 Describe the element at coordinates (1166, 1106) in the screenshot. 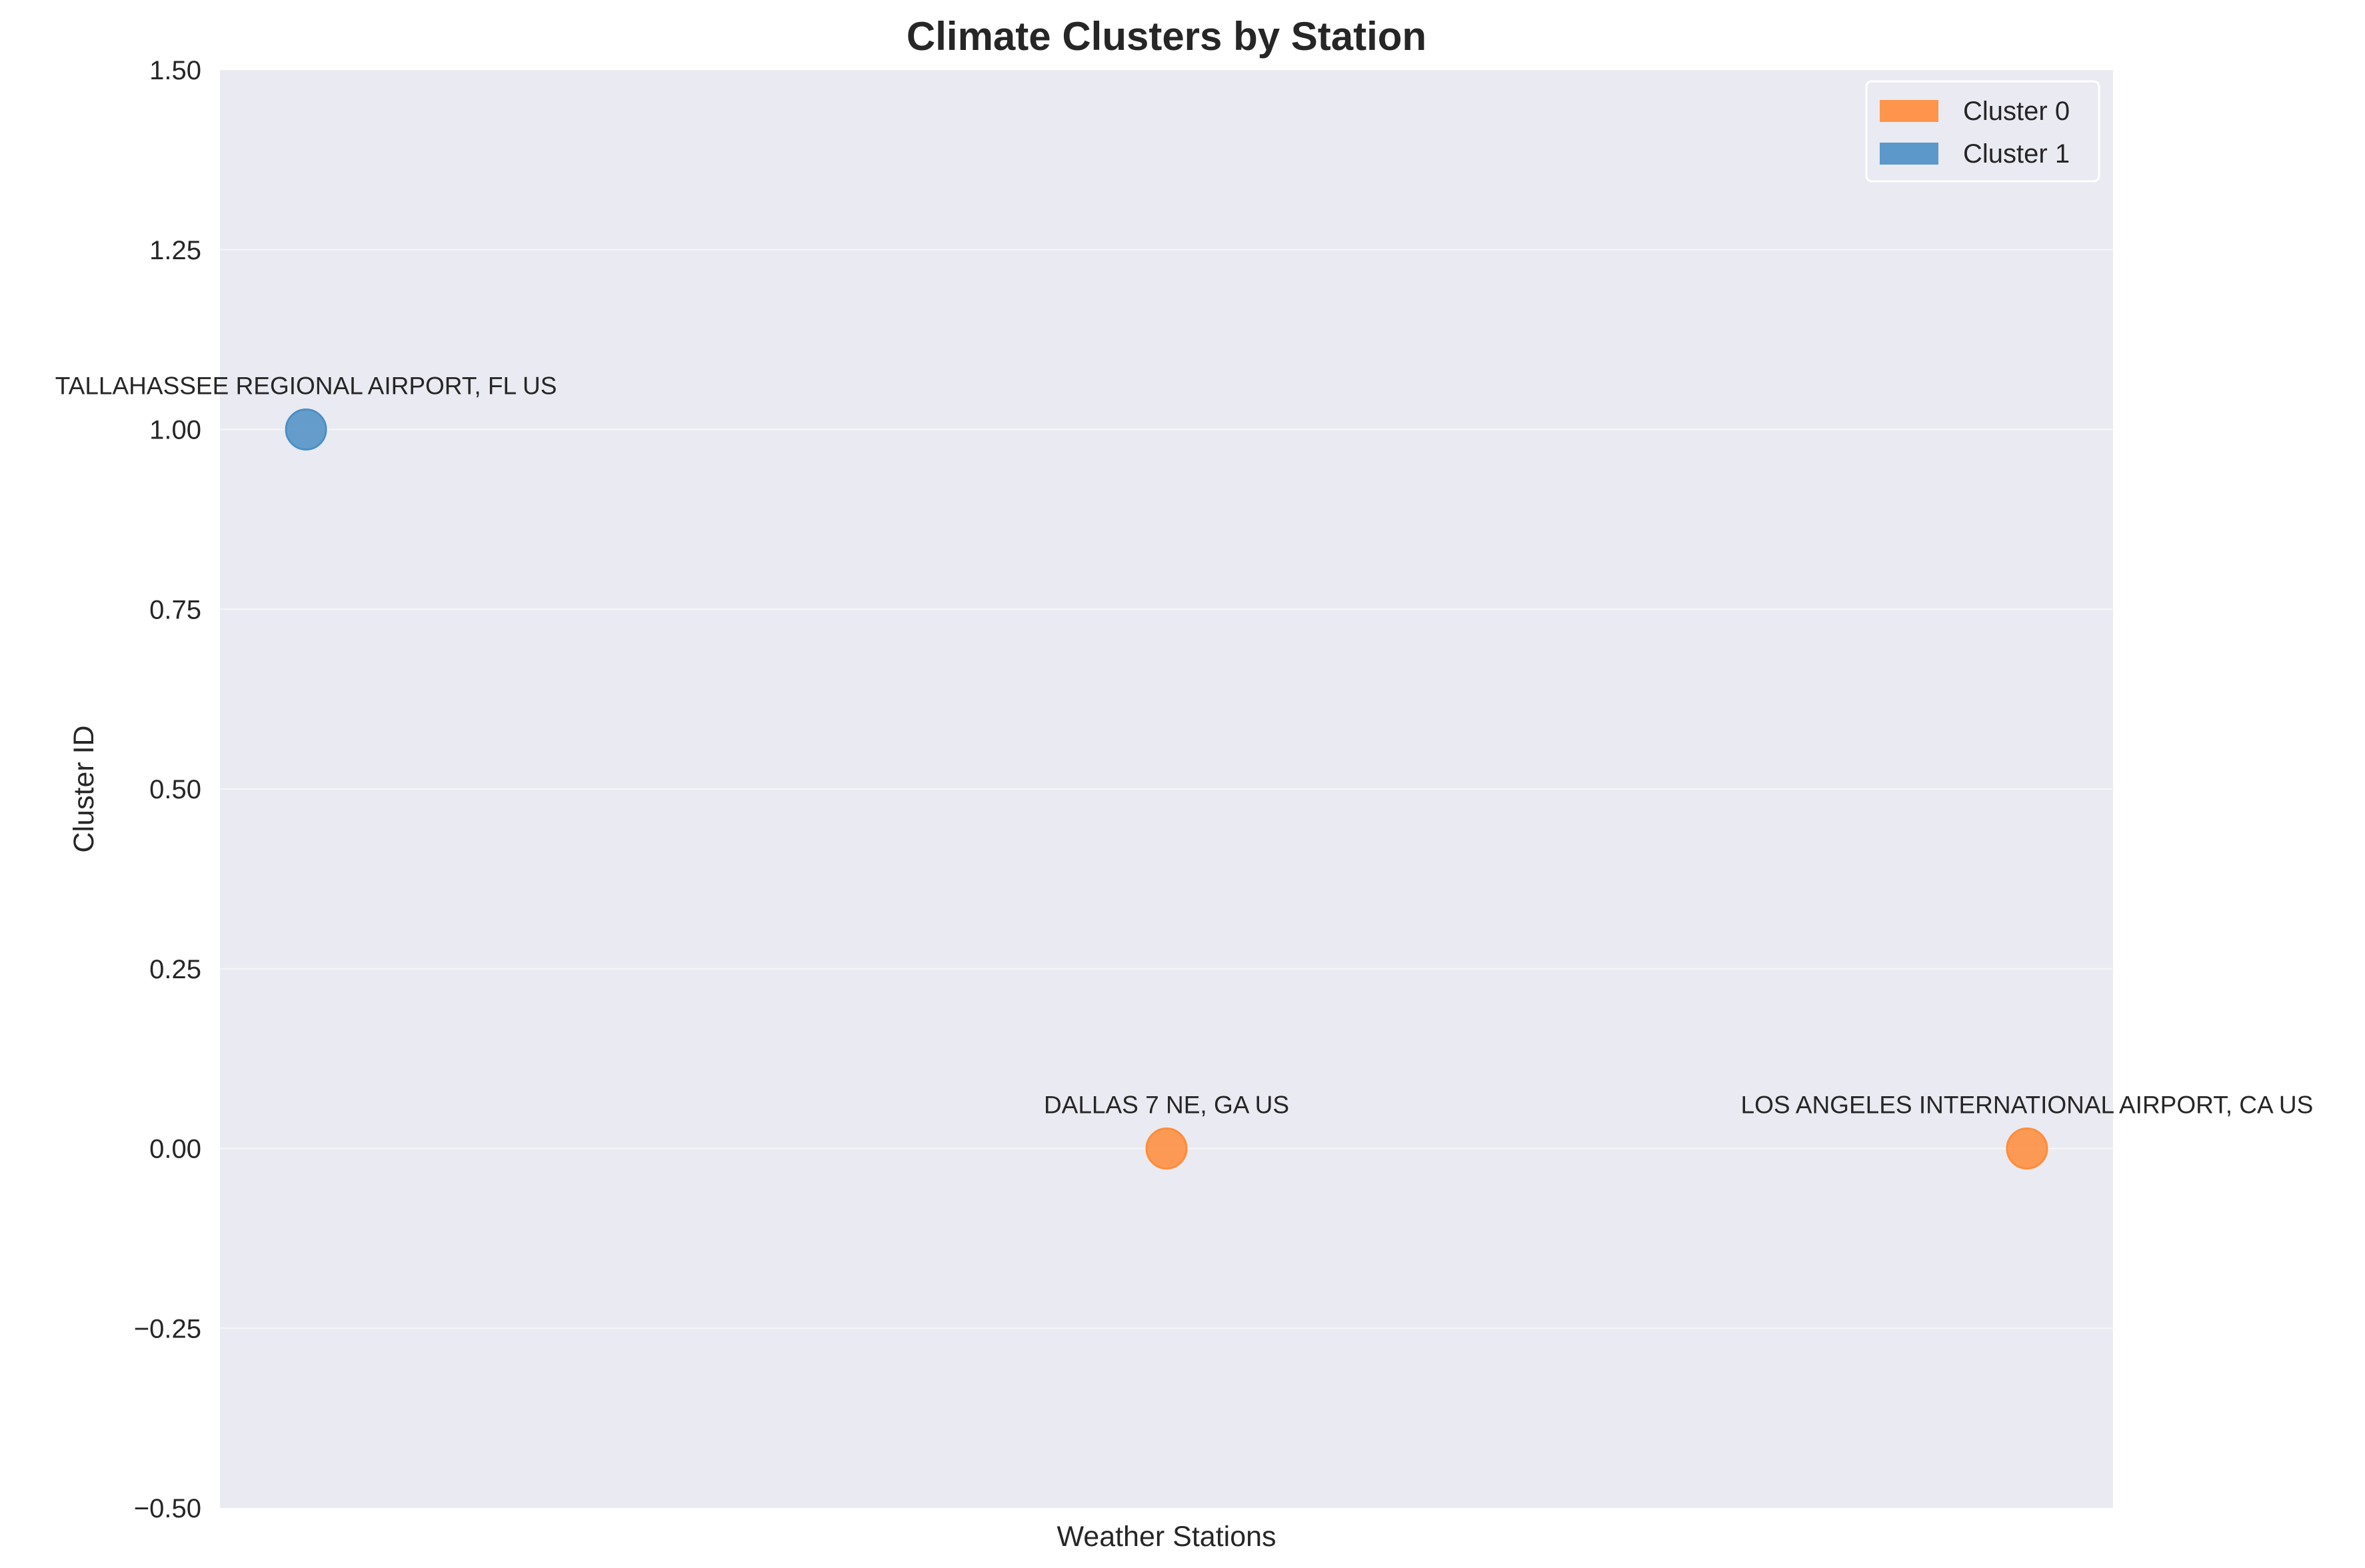

I see `point-label: DALLAS 7 NE, GA US` at that location.